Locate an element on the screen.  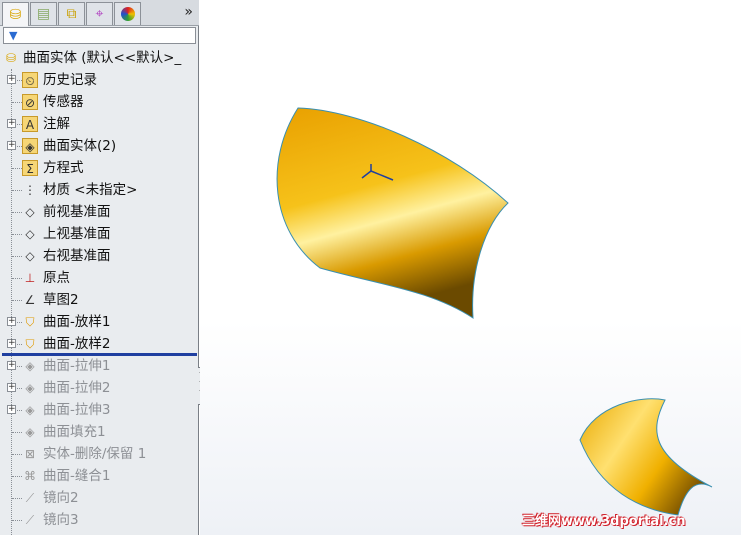
tree-item: + ⛉ 曲面-放样1 is located at coordinates (99, 322).